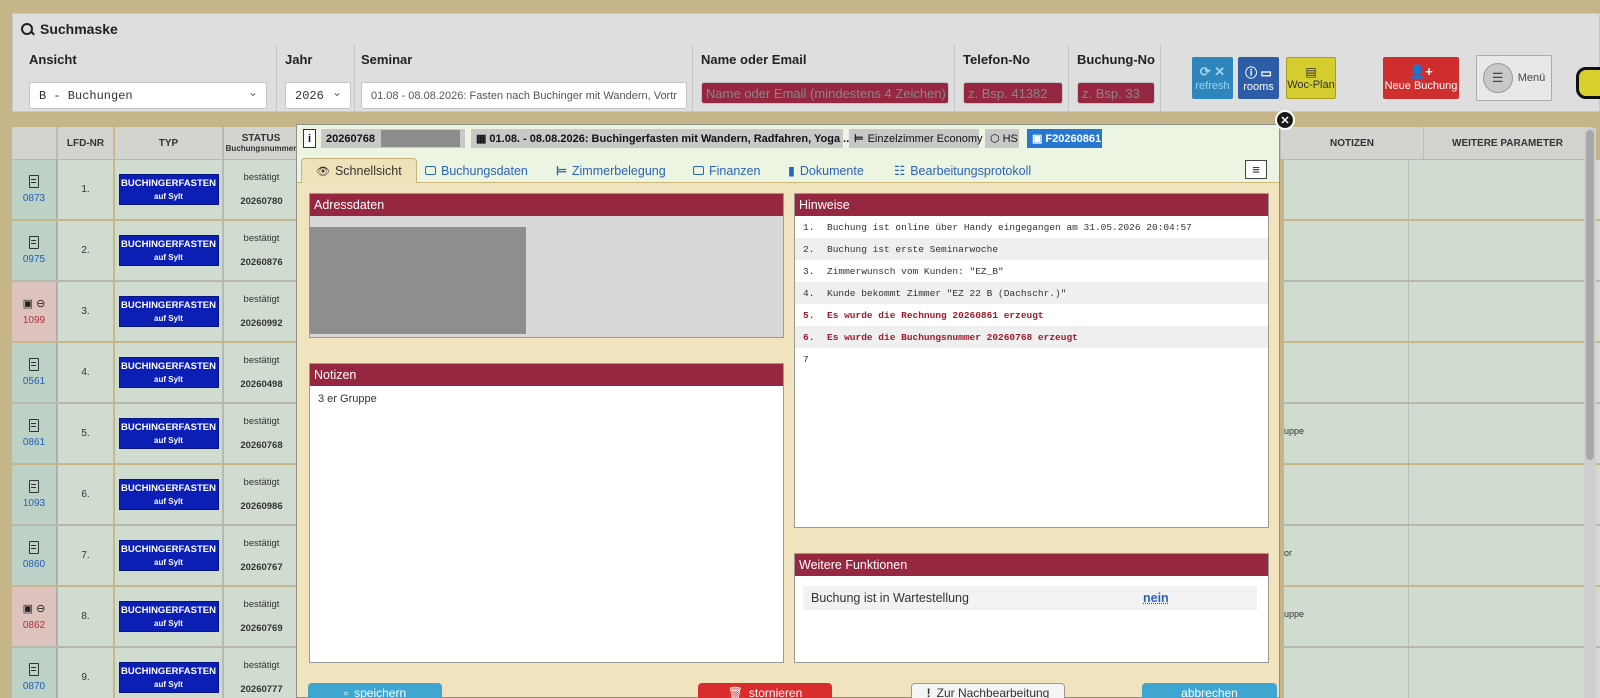 The height and width of the screenshot is (698, 1600). Describe the element at coordinates (34, 198) in the screenshot. I see `row-code: 0873` at that location.